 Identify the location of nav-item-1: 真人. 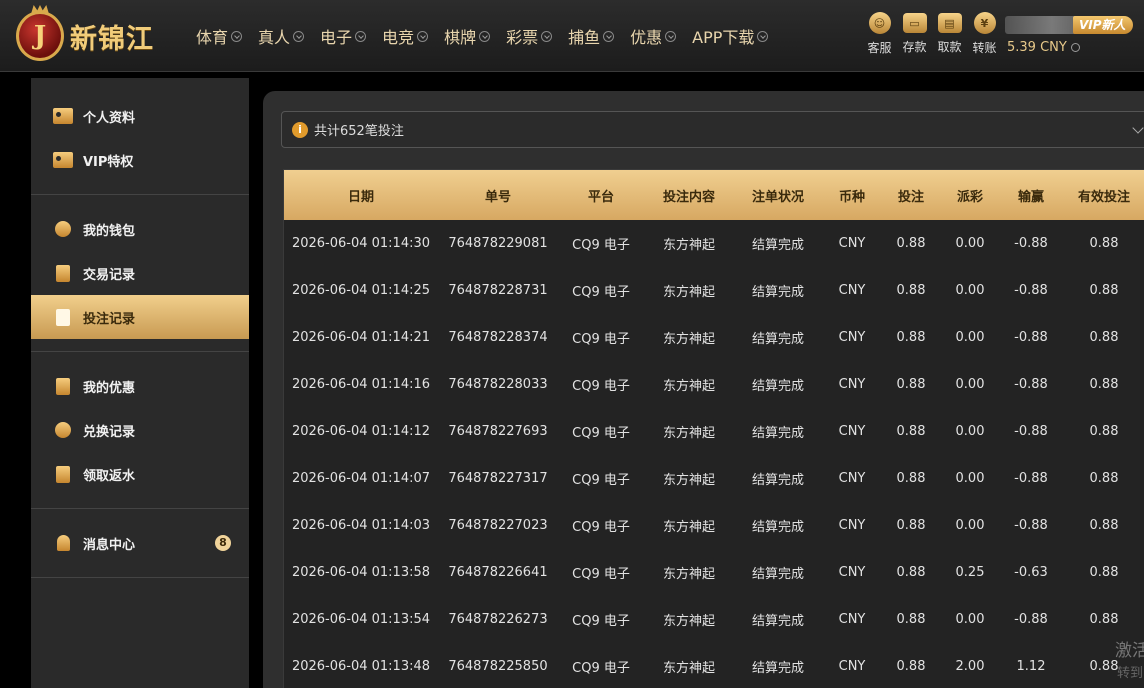
(281, 36).